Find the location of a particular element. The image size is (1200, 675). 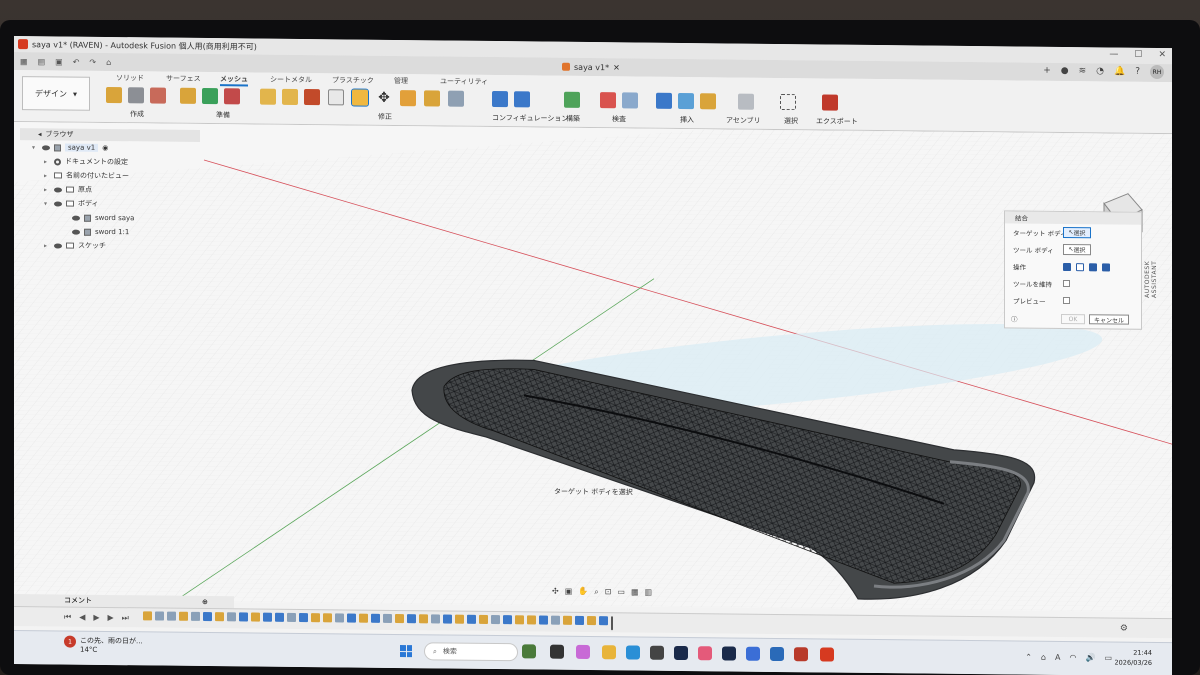

look-at-icon: ▣ is located at coordinates (569, 592).